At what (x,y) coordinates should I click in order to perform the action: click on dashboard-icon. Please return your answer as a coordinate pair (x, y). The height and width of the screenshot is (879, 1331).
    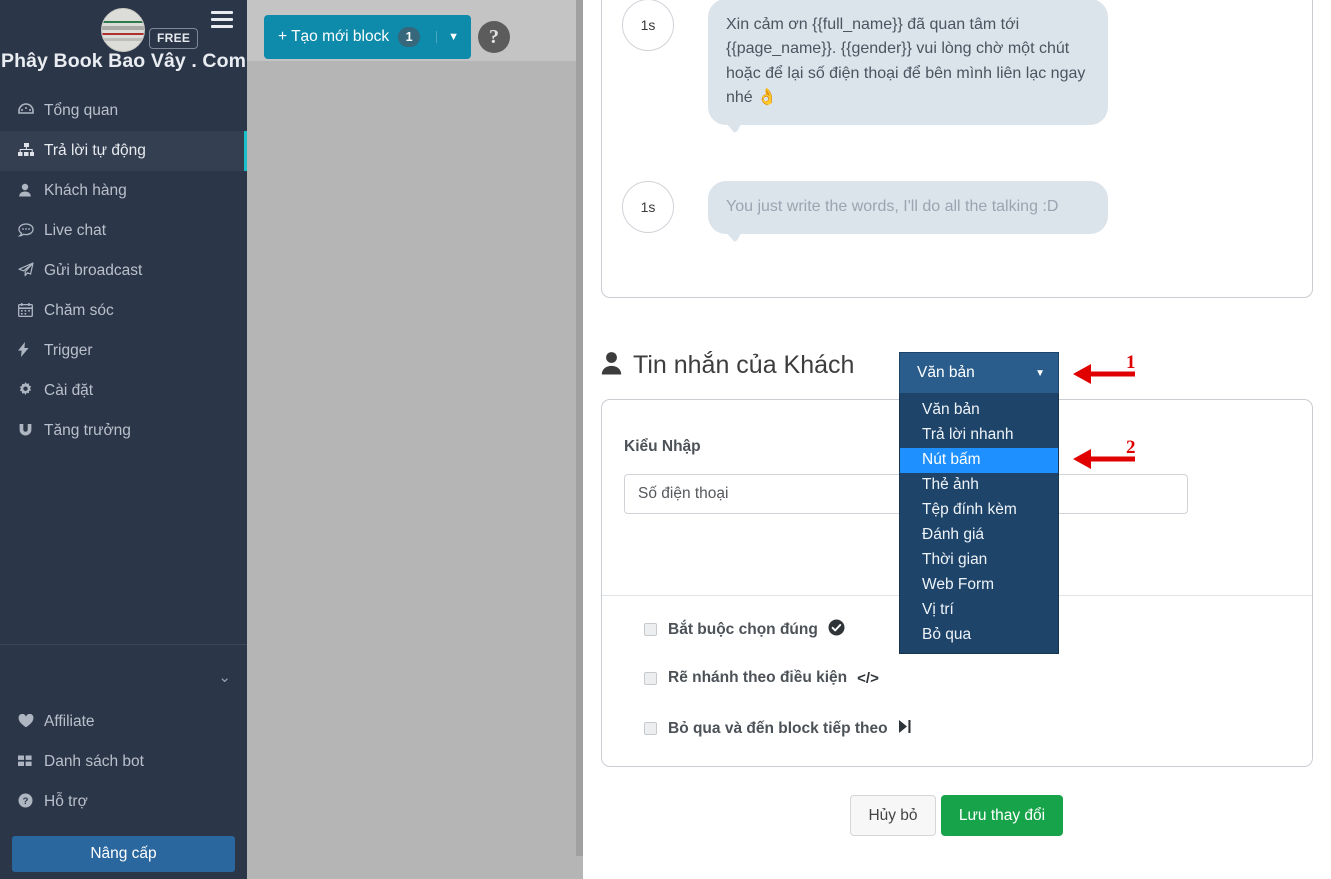
    Looking at the image, I should click on (31, 111).